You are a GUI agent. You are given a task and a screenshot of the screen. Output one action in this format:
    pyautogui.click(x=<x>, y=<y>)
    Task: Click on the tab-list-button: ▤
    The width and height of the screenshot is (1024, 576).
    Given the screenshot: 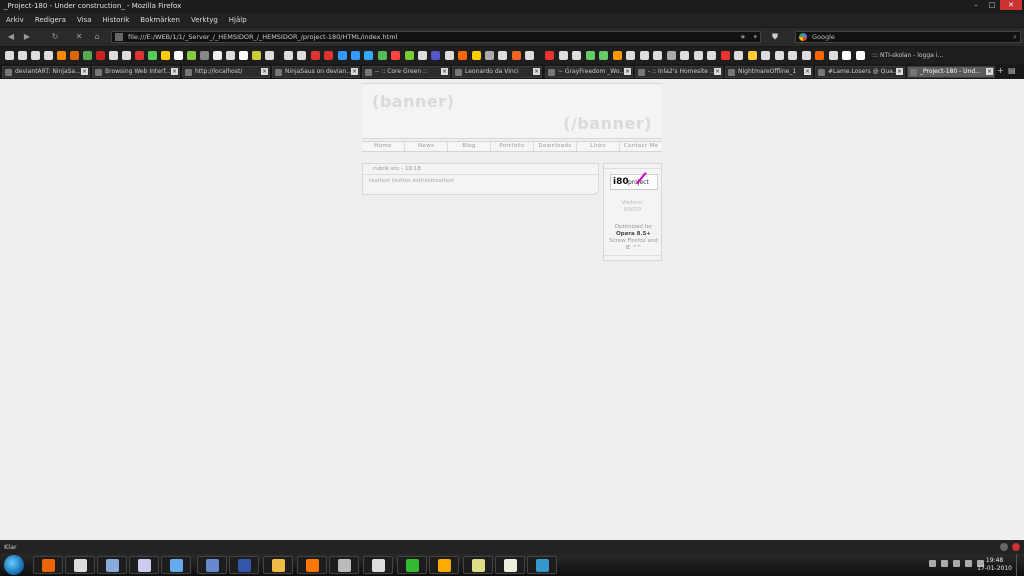 What is the action you would take?
    pyautogui.click(x=1012, y=70)
    